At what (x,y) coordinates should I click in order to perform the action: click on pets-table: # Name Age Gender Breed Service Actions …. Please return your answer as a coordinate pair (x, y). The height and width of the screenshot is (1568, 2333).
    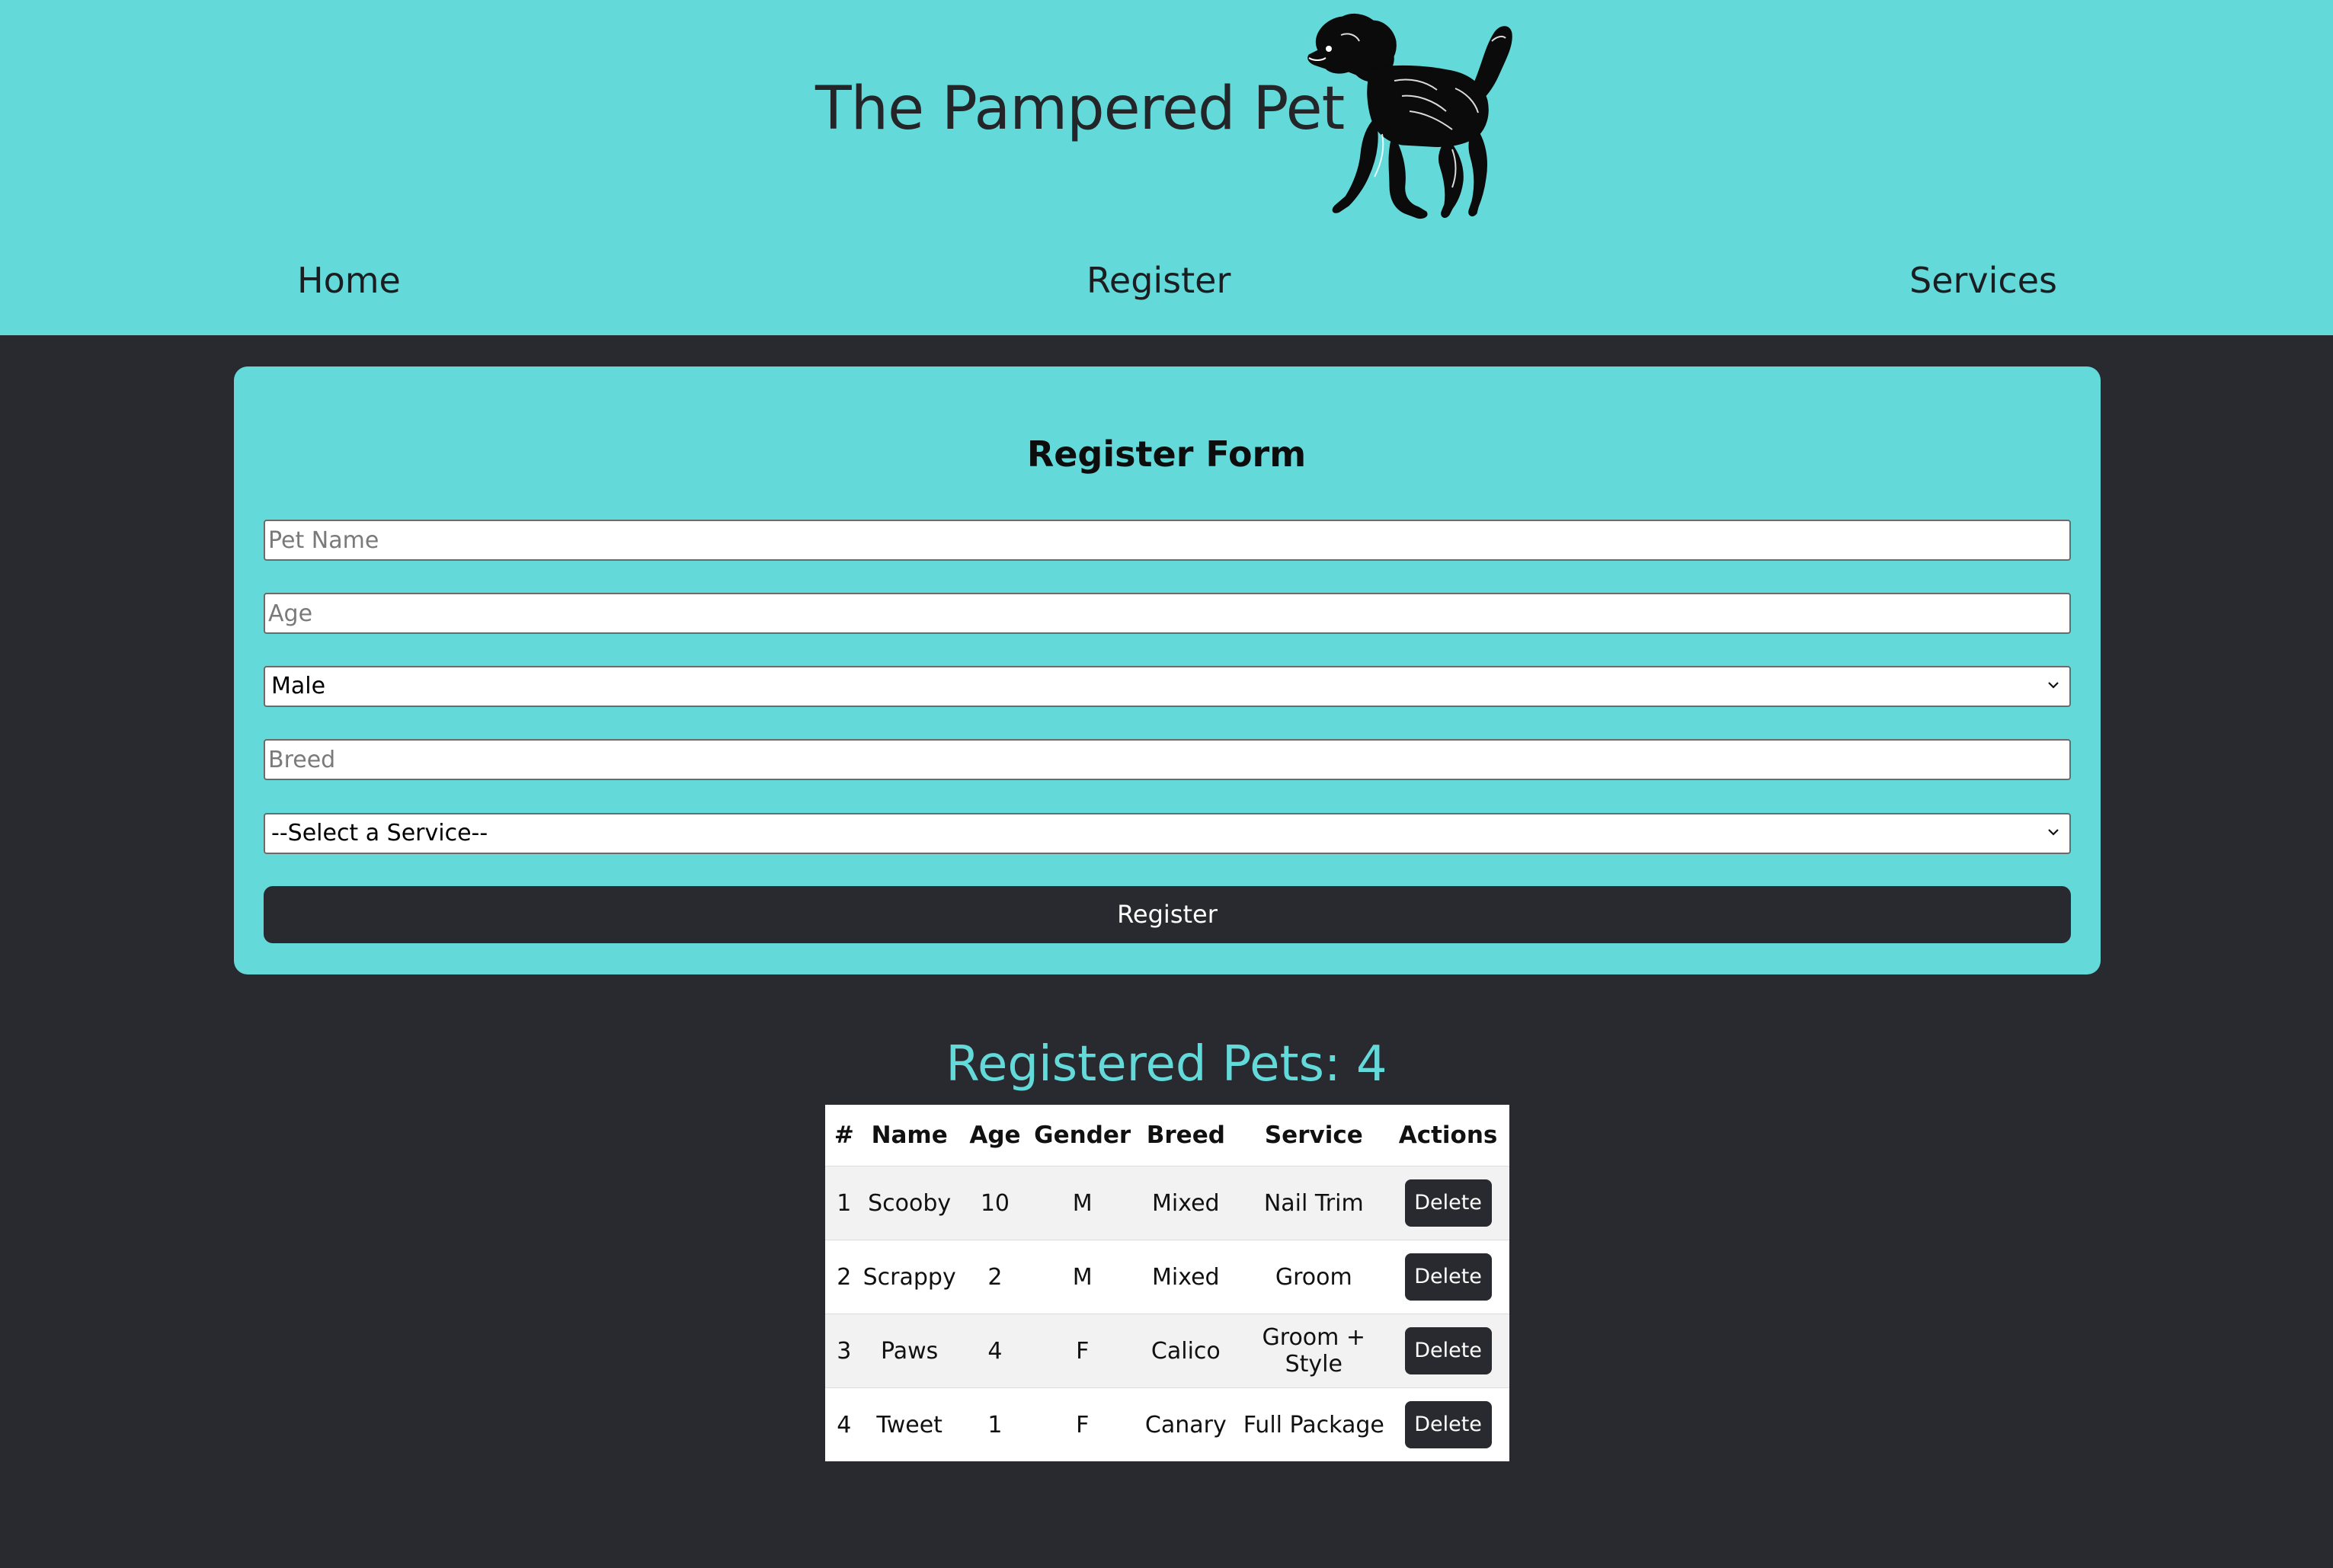
    Looking at the image, I should click on (1167, 1283).